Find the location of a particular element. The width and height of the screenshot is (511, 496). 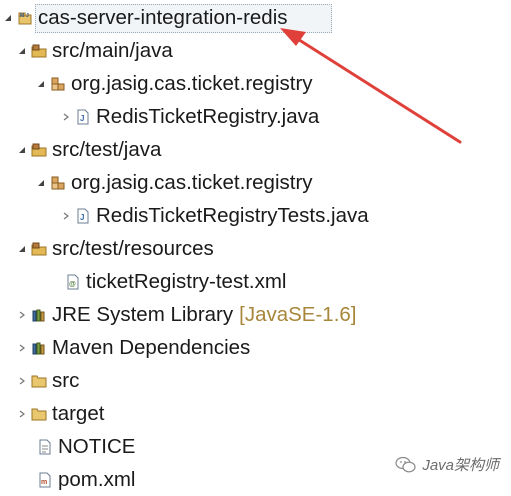

tree-item-src-test-java: src/test/java is located at coordinates (88, 150).